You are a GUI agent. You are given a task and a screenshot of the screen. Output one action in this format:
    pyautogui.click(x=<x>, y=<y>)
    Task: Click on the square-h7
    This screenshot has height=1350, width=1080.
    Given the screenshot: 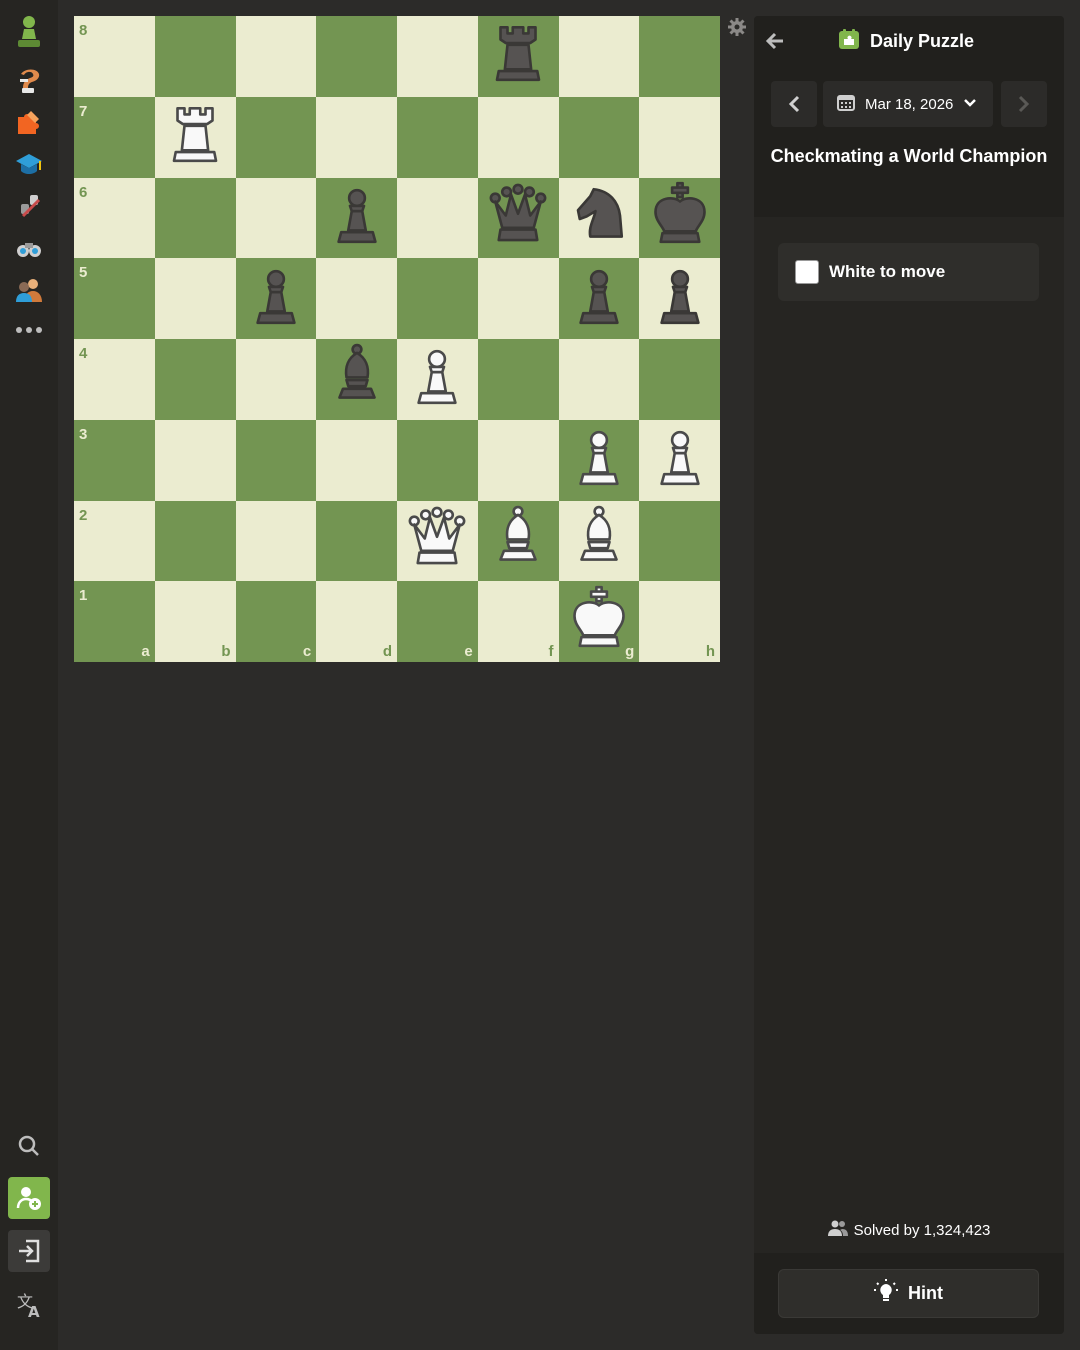 What is the action you would take?
    pyautogui.click(x=679, y=137)
    